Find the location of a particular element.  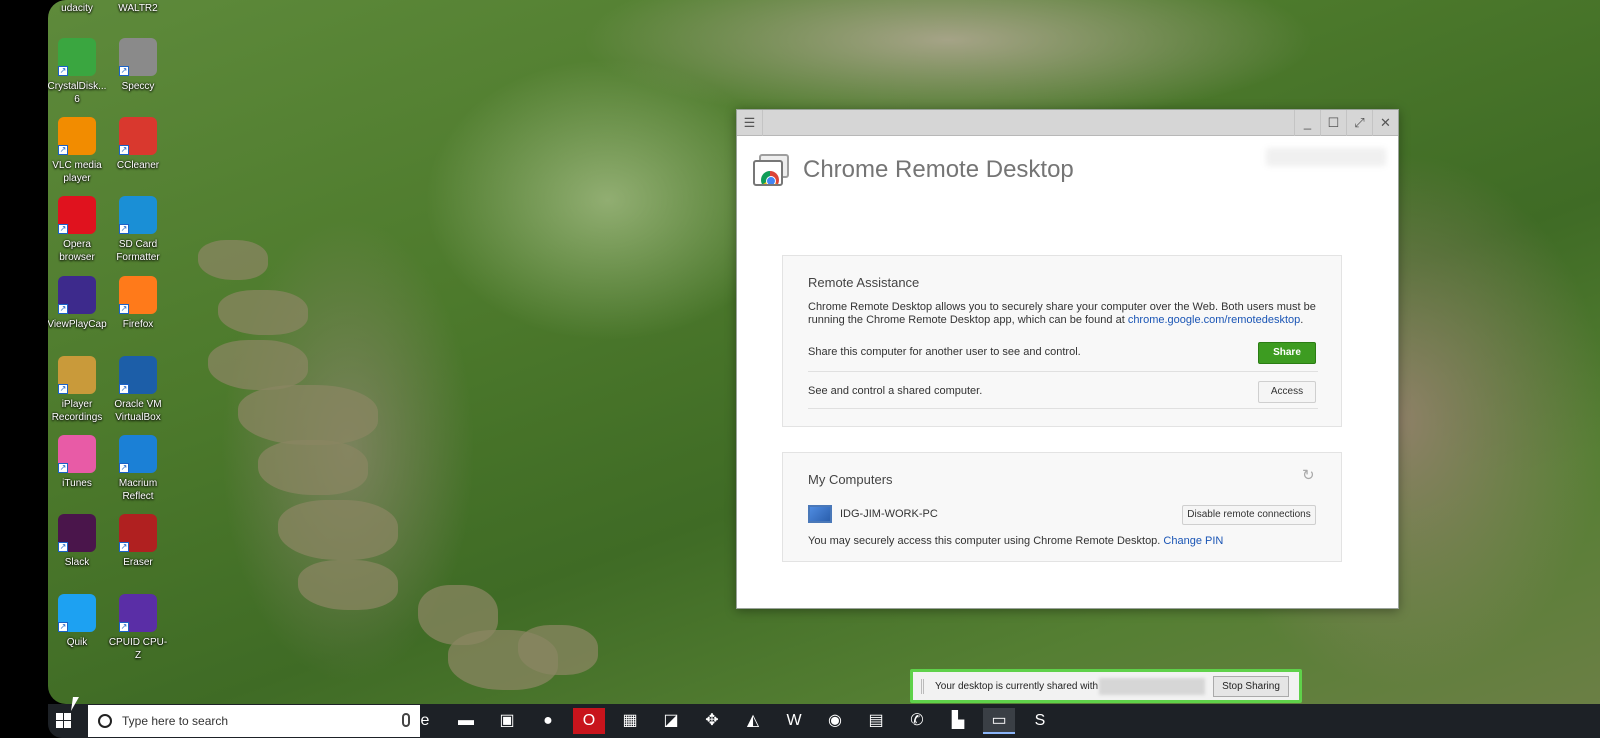

skitch-icon: S is located at coordinates (1040, 721).